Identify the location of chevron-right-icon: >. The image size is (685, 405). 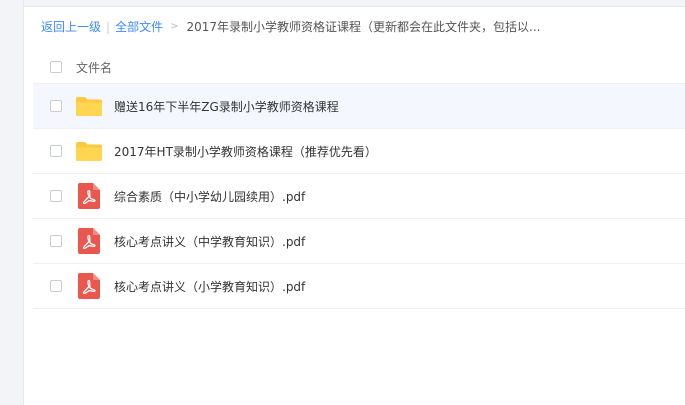
(174, 26).